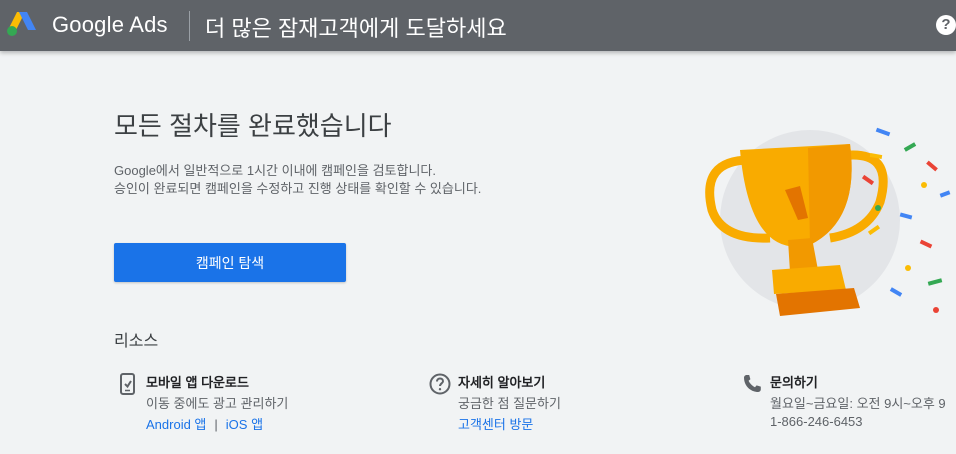 Image resolution: width=956 pixels, height=454 pixels. I want to click on brand-name: Google Ads, so click(110, 24).